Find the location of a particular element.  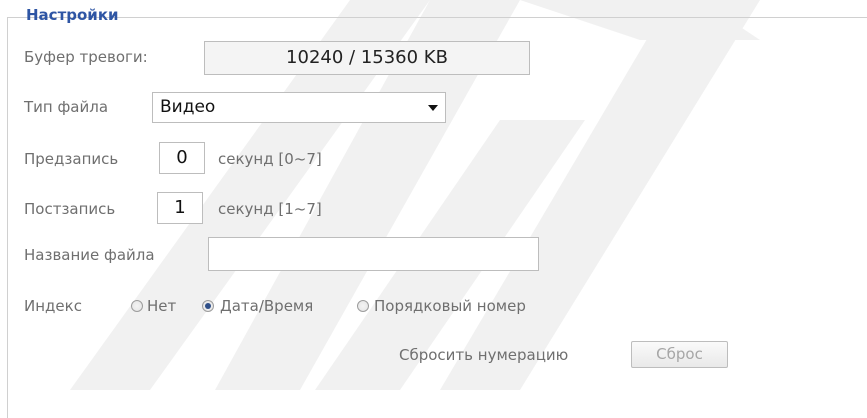

index-datetime-radio is located at coordinates (208, 306).